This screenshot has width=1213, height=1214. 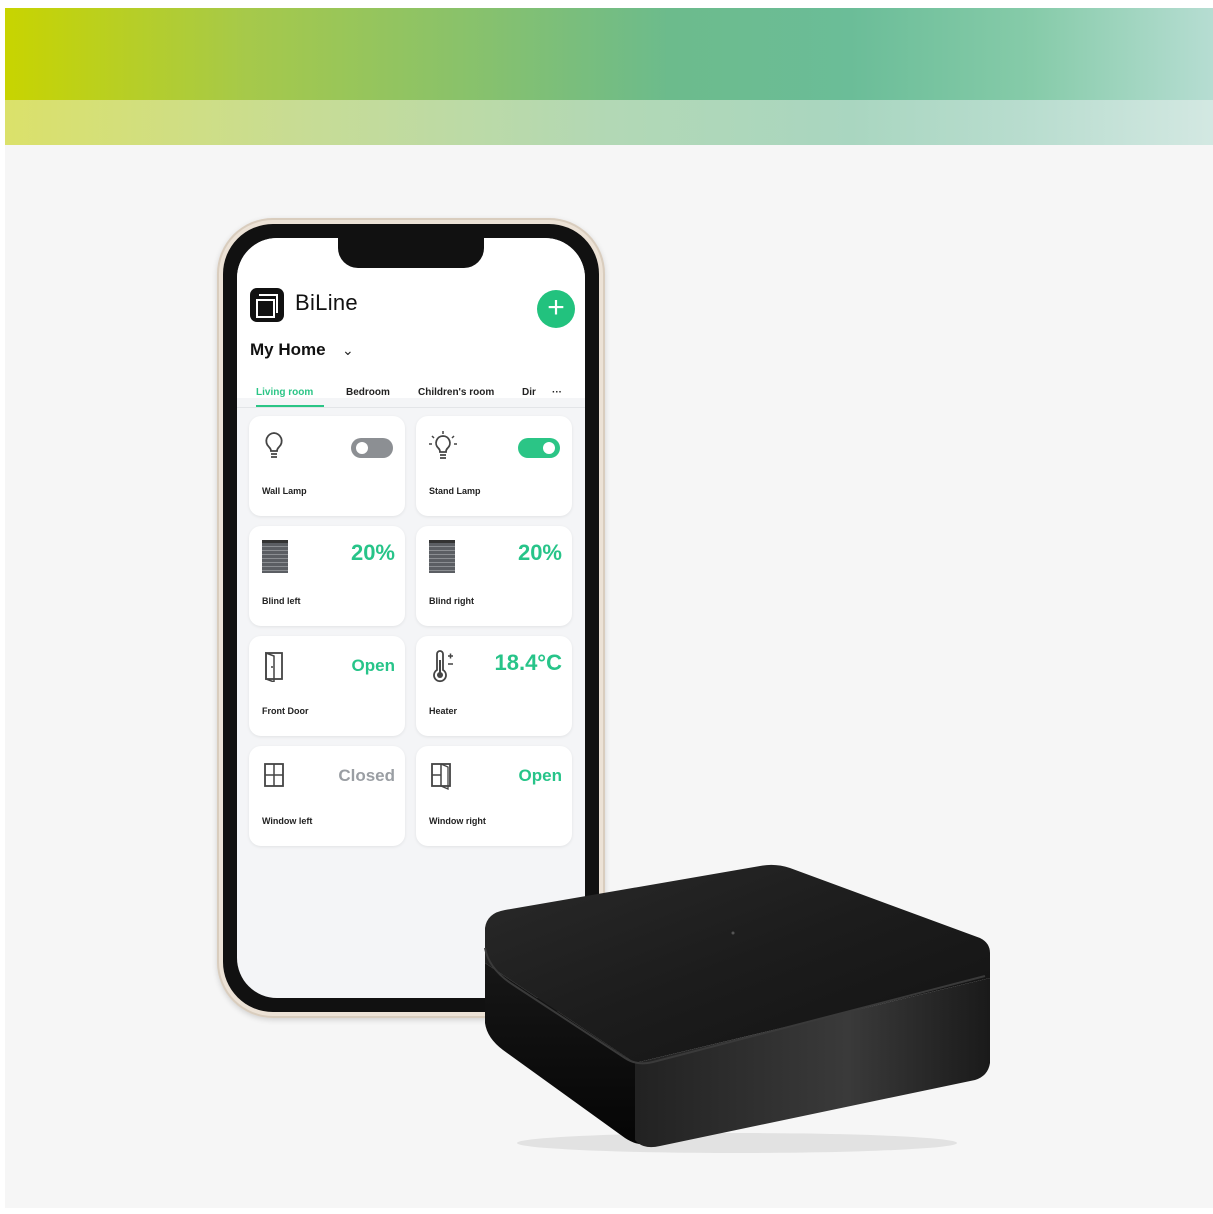 I want to click on device-name: Stand Lamp, so click(x=455, y=491).